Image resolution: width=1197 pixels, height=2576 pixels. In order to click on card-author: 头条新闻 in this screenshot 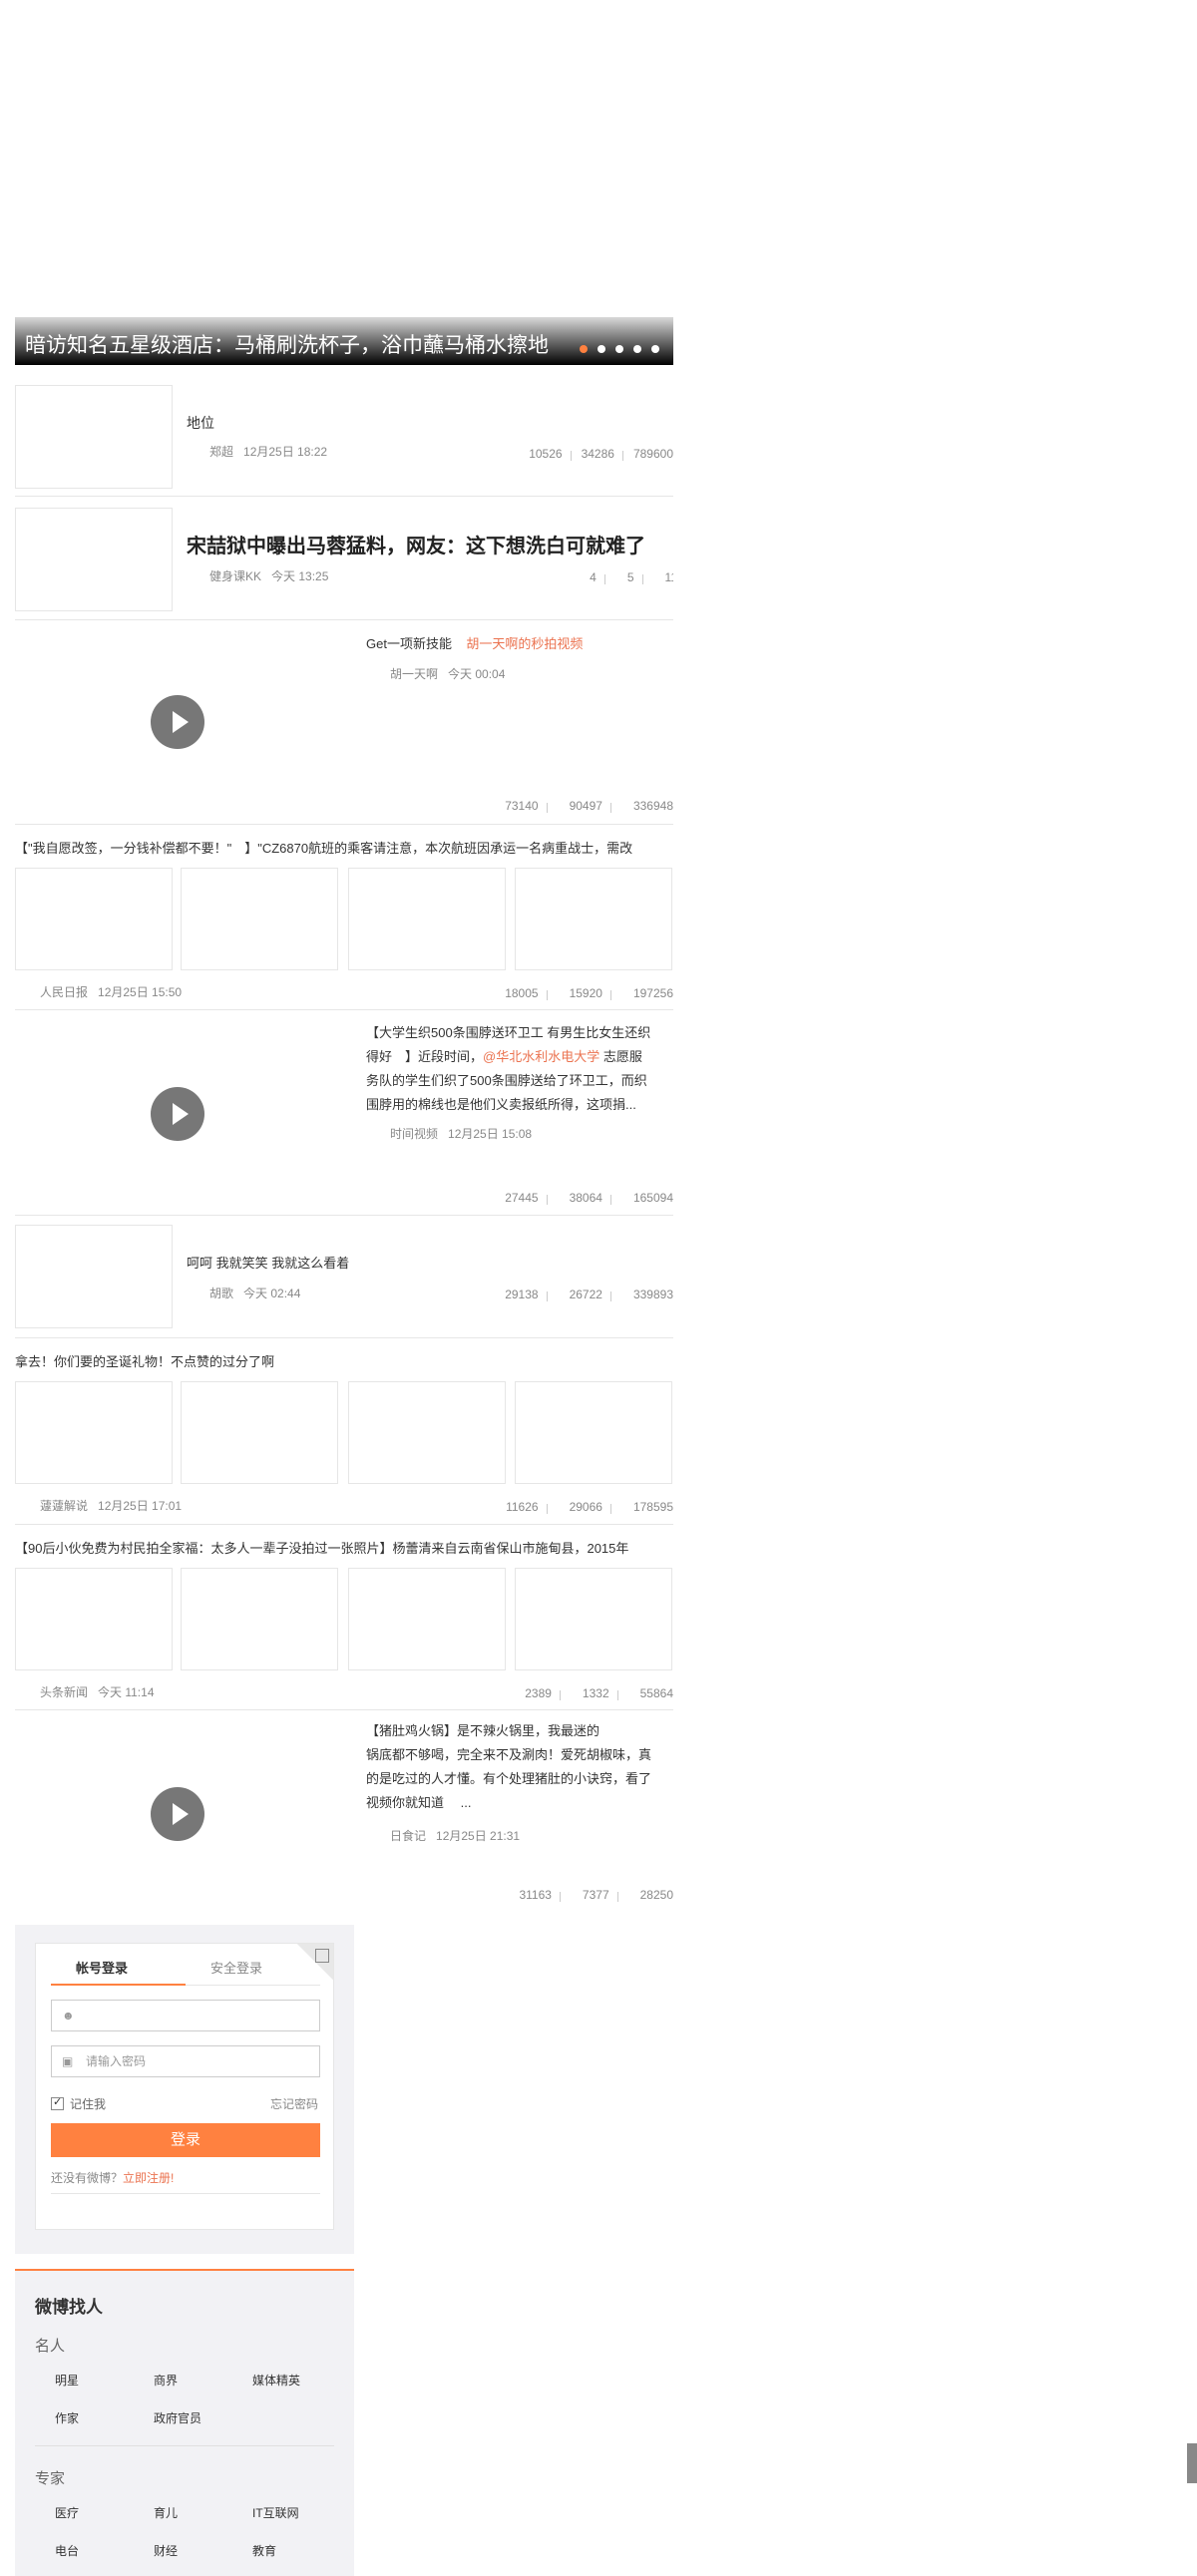, I will do `click(64, 1692)`.